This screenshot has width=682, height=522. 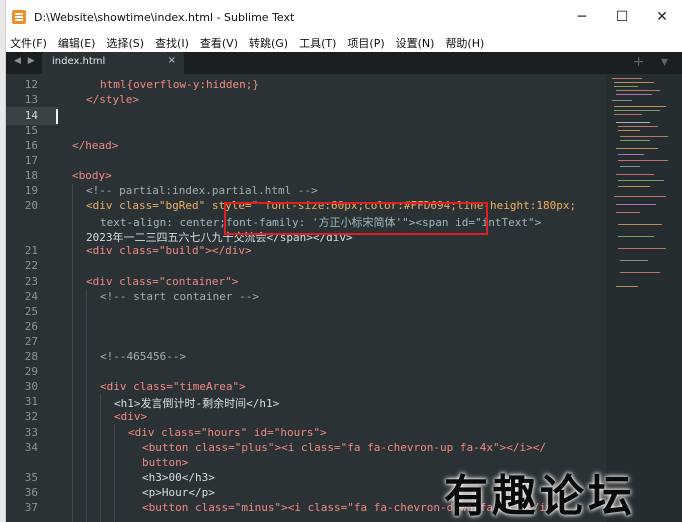 I want to click on line-number: 30, so click(x=31, y=386).